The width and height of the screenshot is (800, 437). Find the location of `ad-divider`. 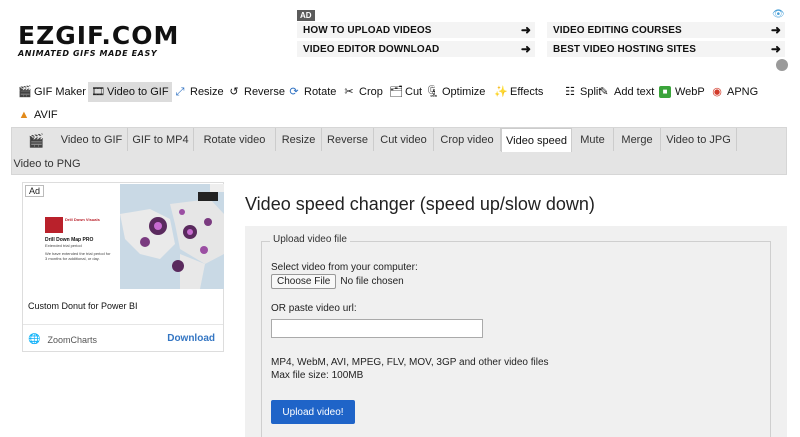

ad-divider is located at coordinates (123, 324).